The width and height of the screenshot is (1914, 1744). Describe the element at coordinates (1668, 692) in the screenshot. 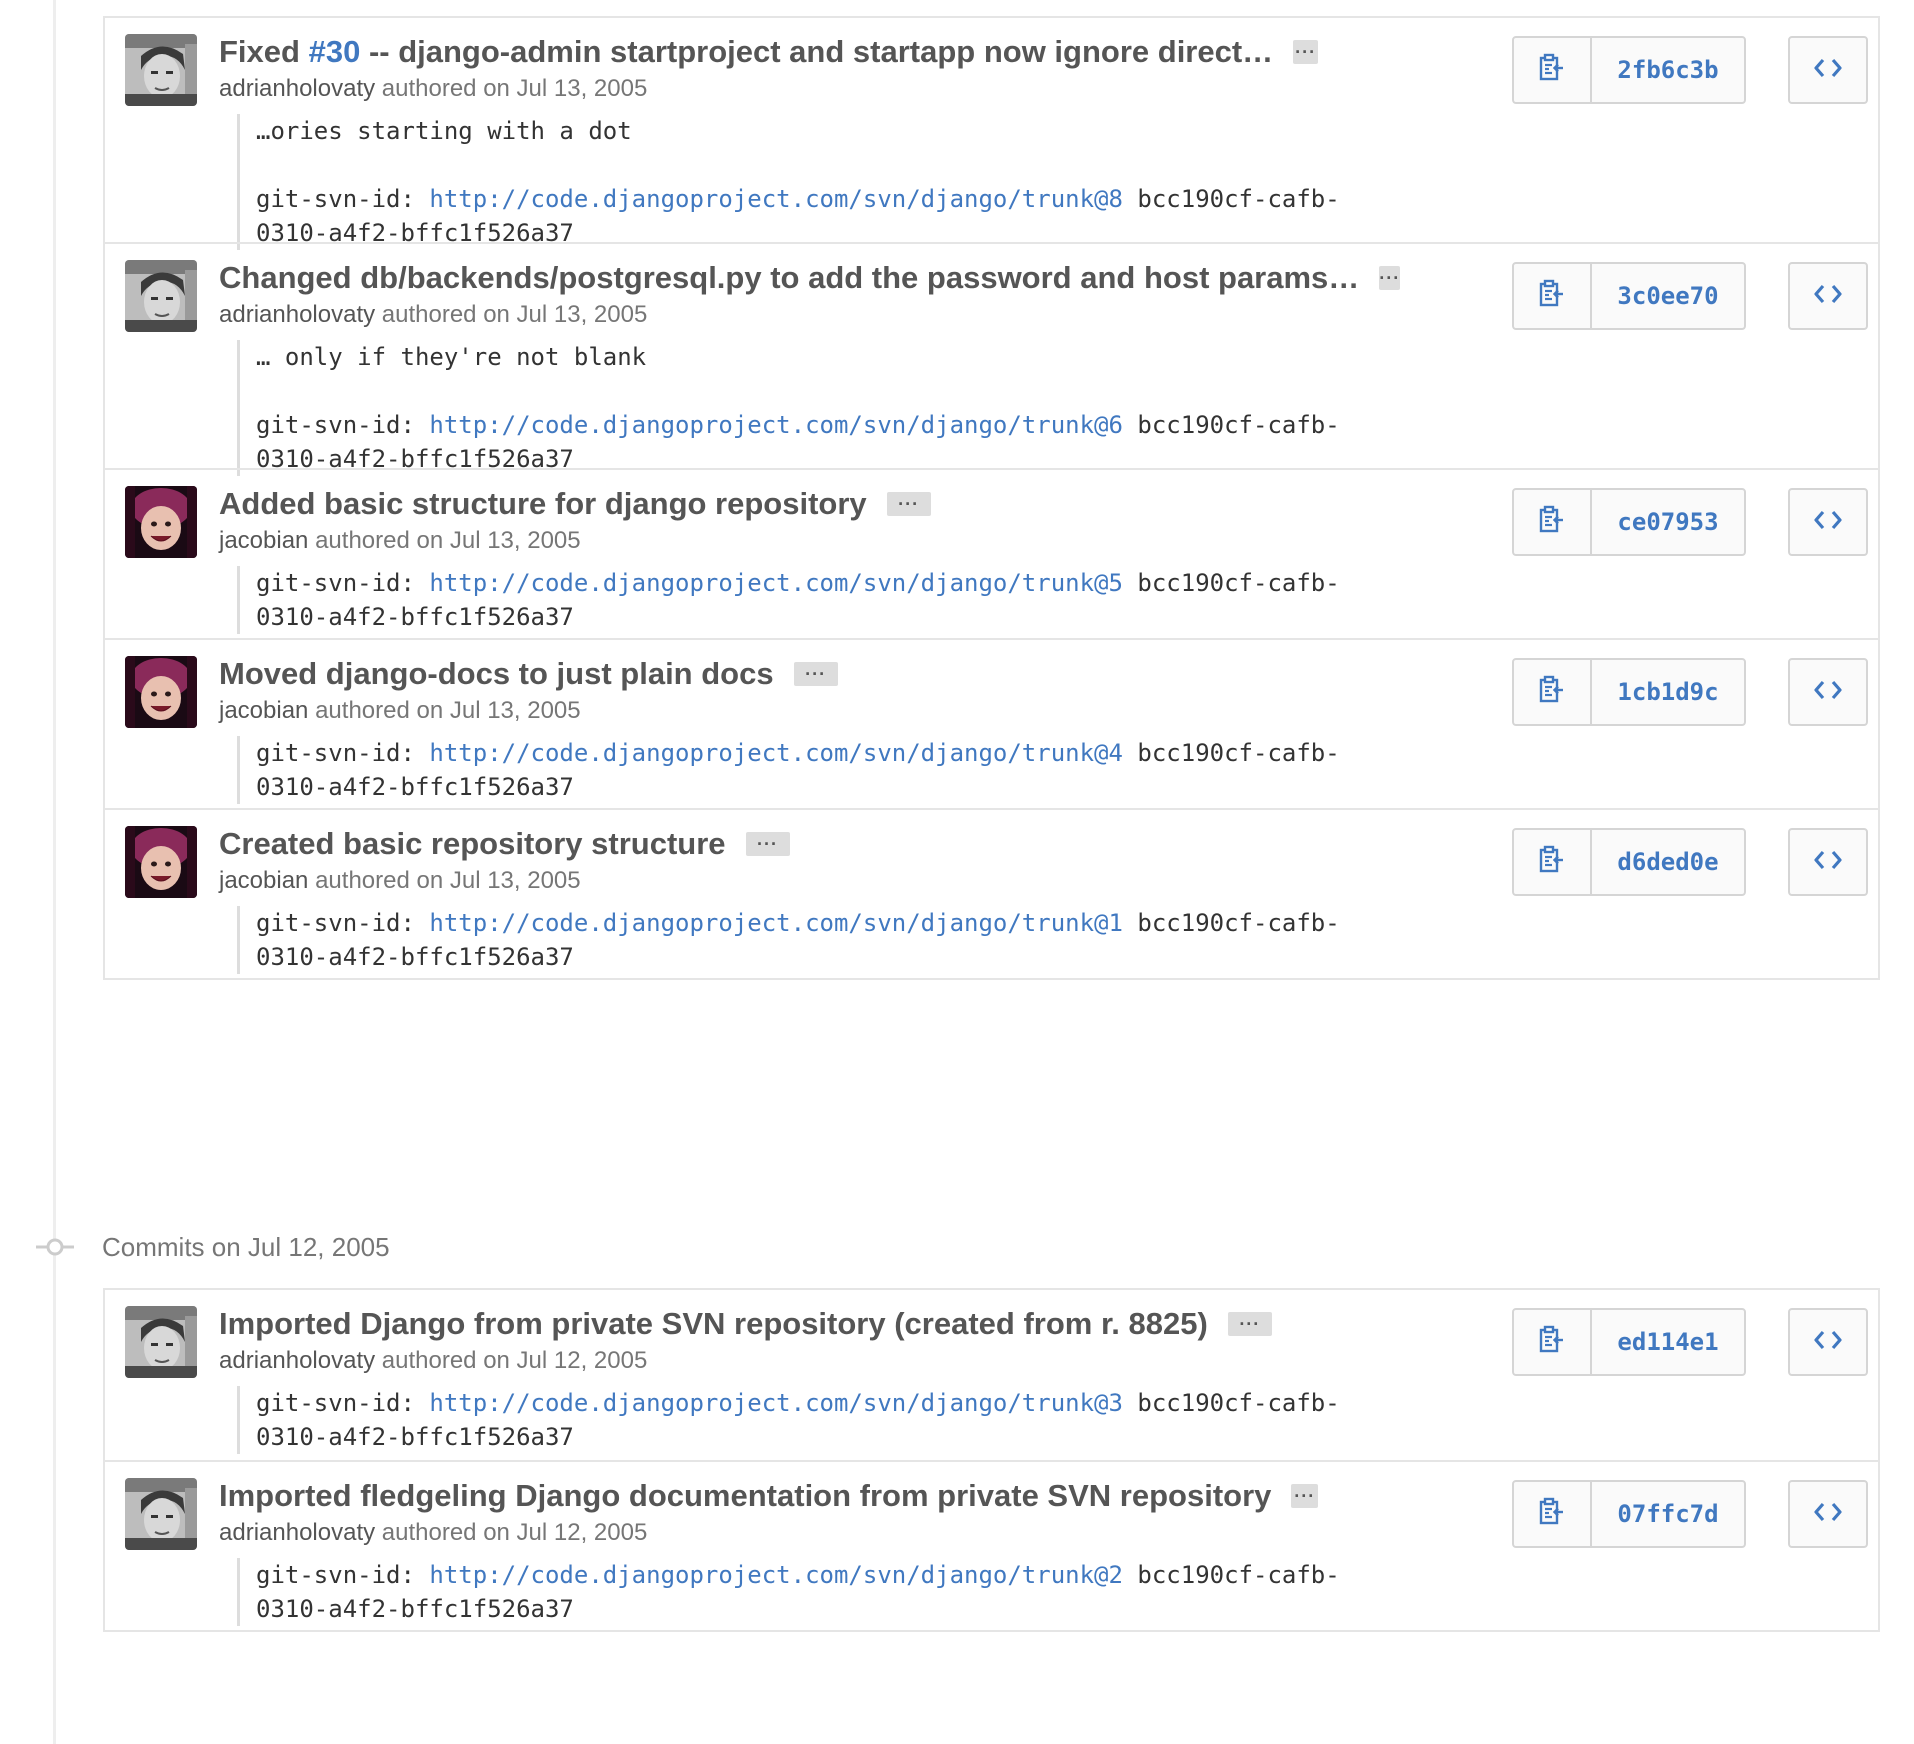

I see `commit-sha-link: 1cb1d9c` at that location.